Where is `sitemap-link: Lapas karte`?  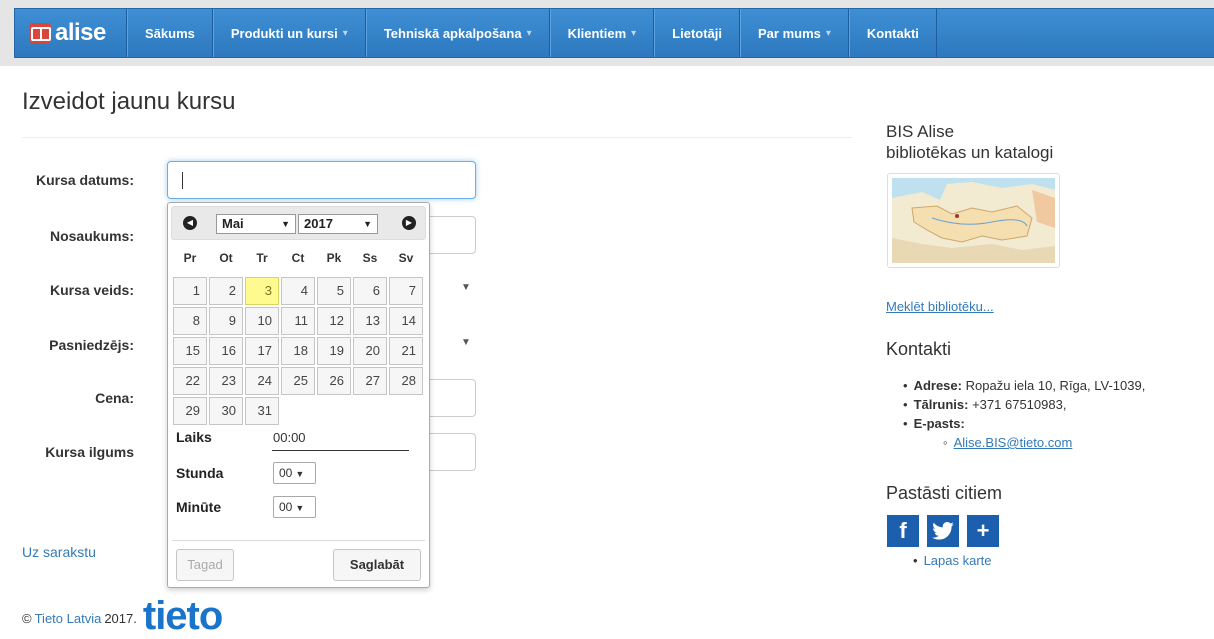 sitemap-link: Lapas karte is located at coordinates (952, 560).